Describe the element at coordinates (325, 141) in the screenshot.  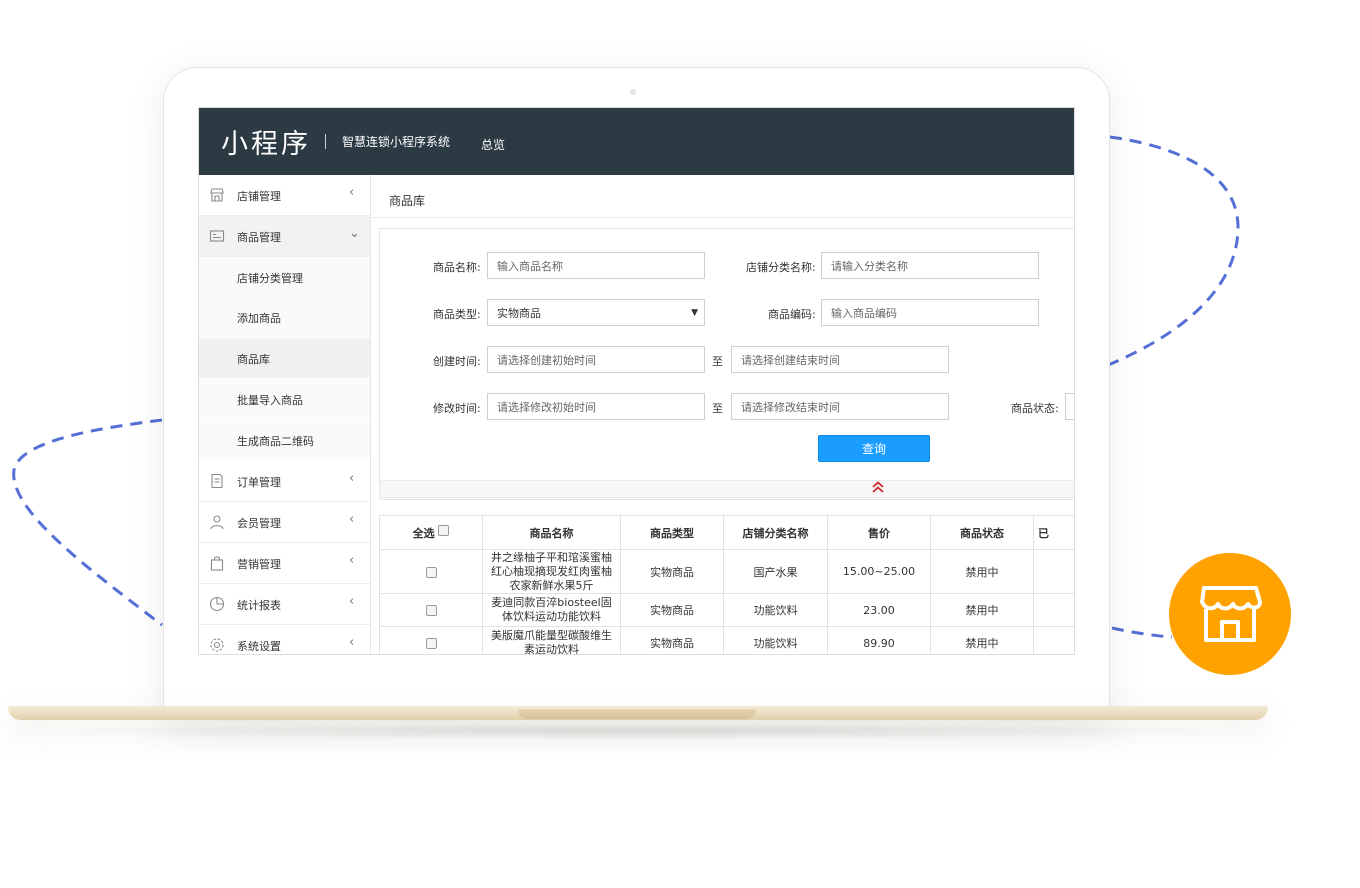
I see `logo-divider` at that location.